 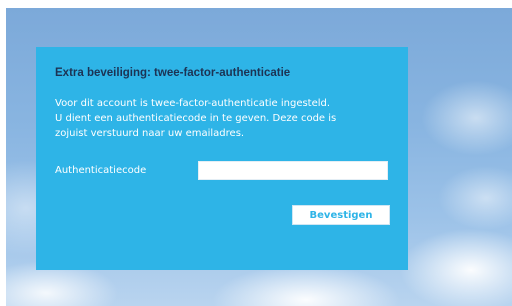 What do you see at coordinates (150, 133) in the screenshot?
I see `message-line: zojuist verstuurd naar uw emailadres.` at bounding box center [150, 133].